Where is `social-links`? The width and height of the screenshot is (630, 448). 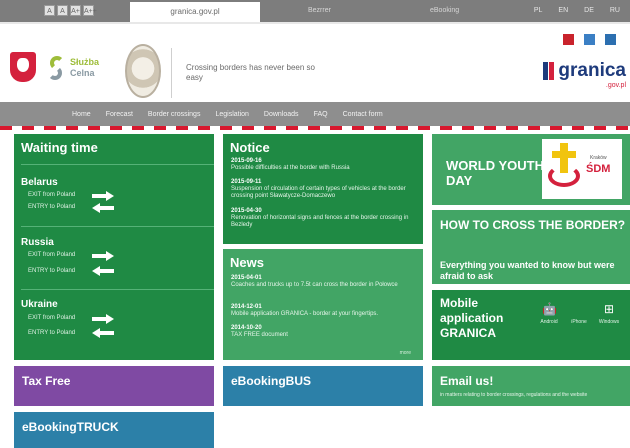
social-links is located at coordinates (589, 39).